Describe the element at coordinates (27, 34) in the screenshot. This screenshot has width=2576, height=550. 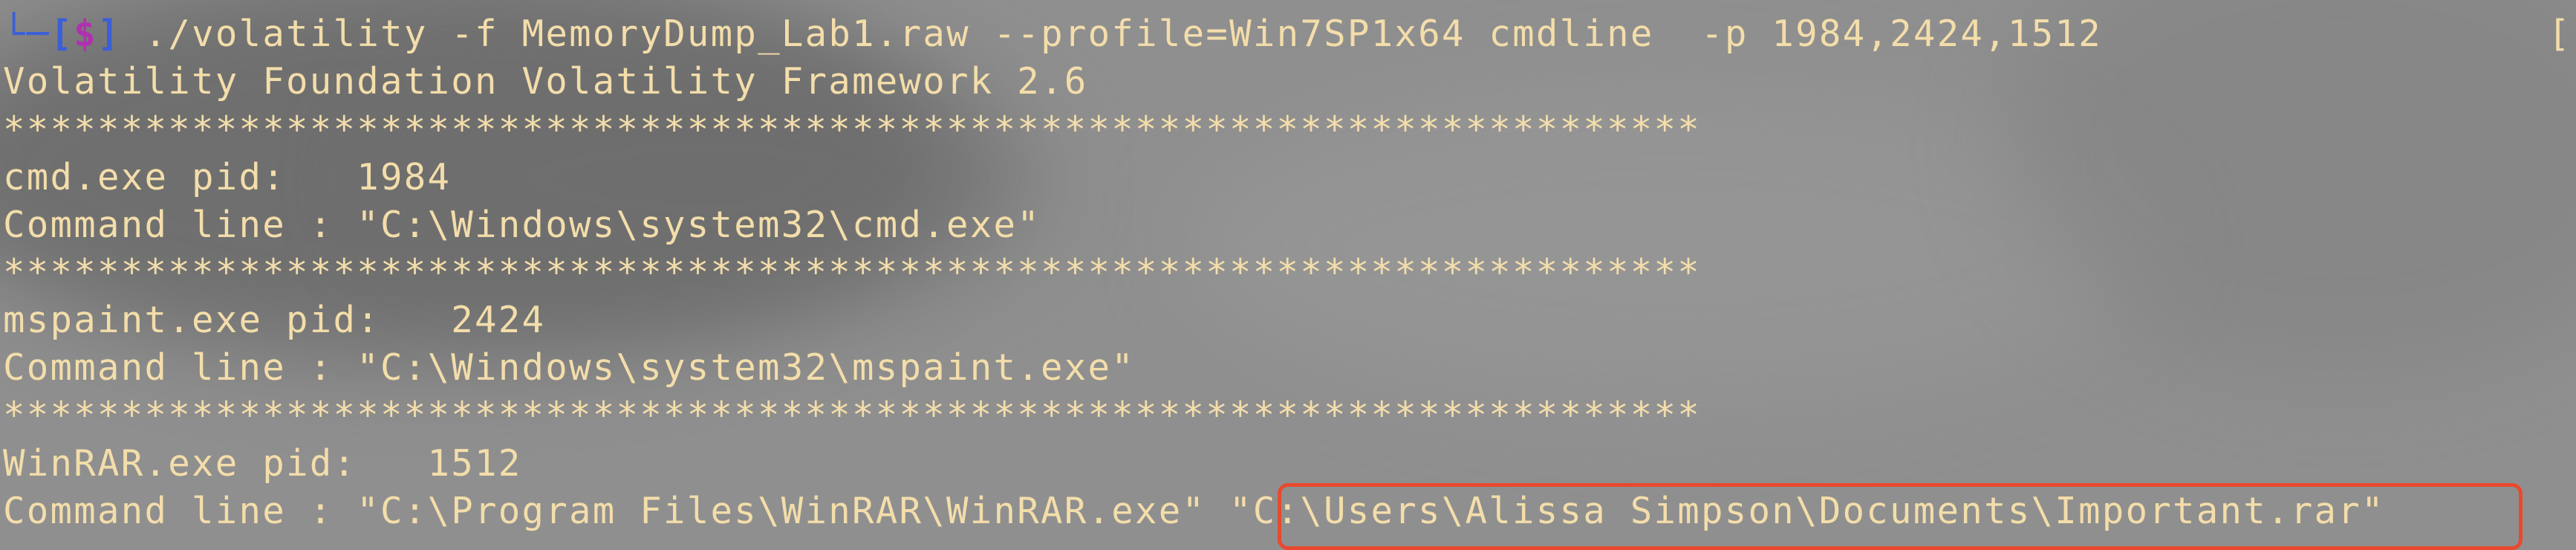
I see `prompt-corner: └─` at that location.